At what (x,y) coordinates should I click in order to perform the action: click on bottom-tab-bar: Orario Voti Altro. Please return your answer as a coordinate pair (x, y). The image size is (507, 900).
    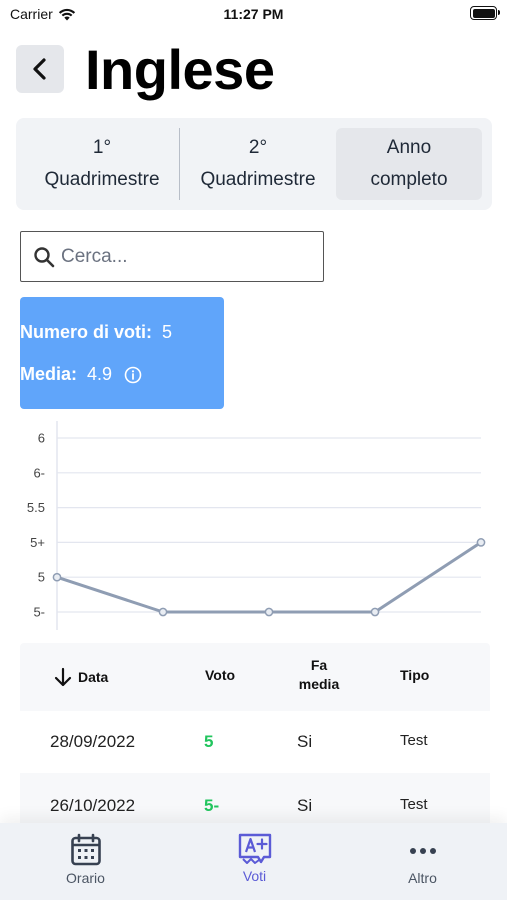
    Looking at the image, I should click on (253, 861).